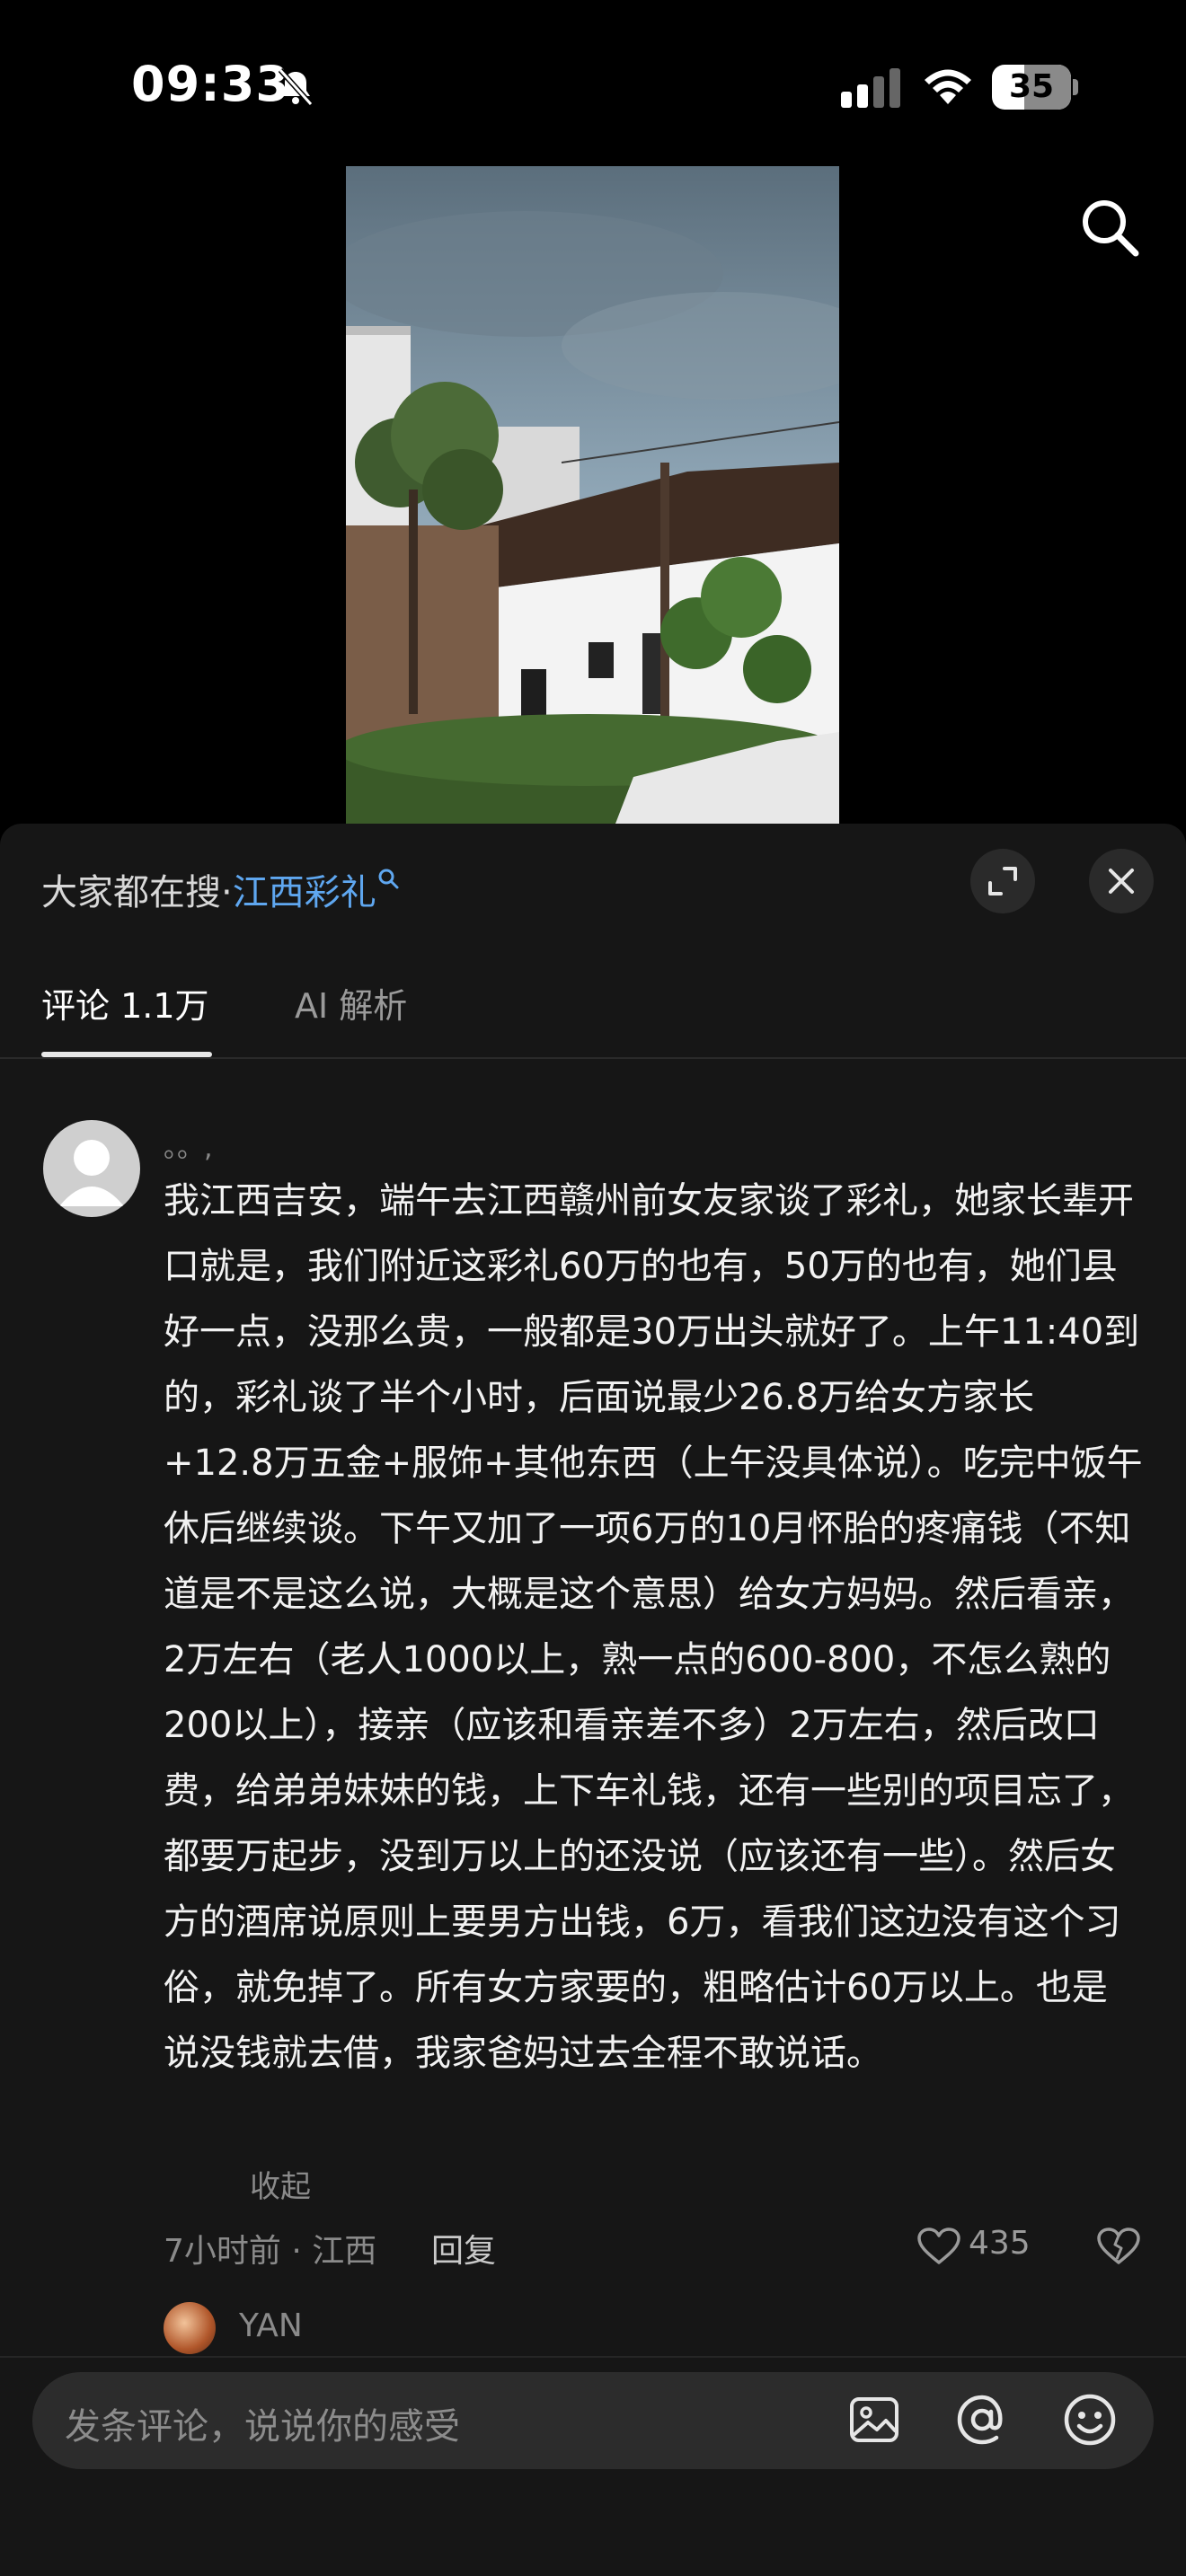 This screenshot has width=1186, height=2576. I want to click on heart-icon, so click(938, 2246).